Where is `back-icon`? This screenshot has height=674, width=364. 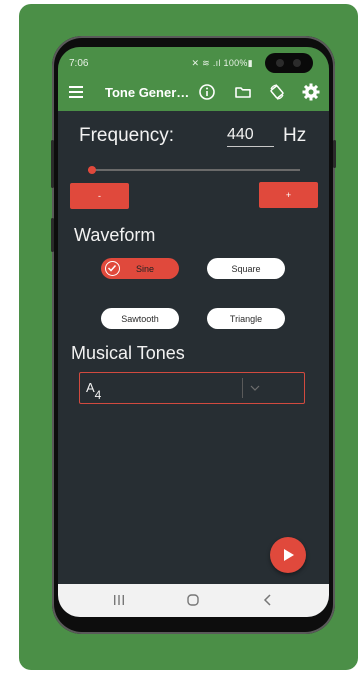 back-icon is located at coordinates (268, 600).